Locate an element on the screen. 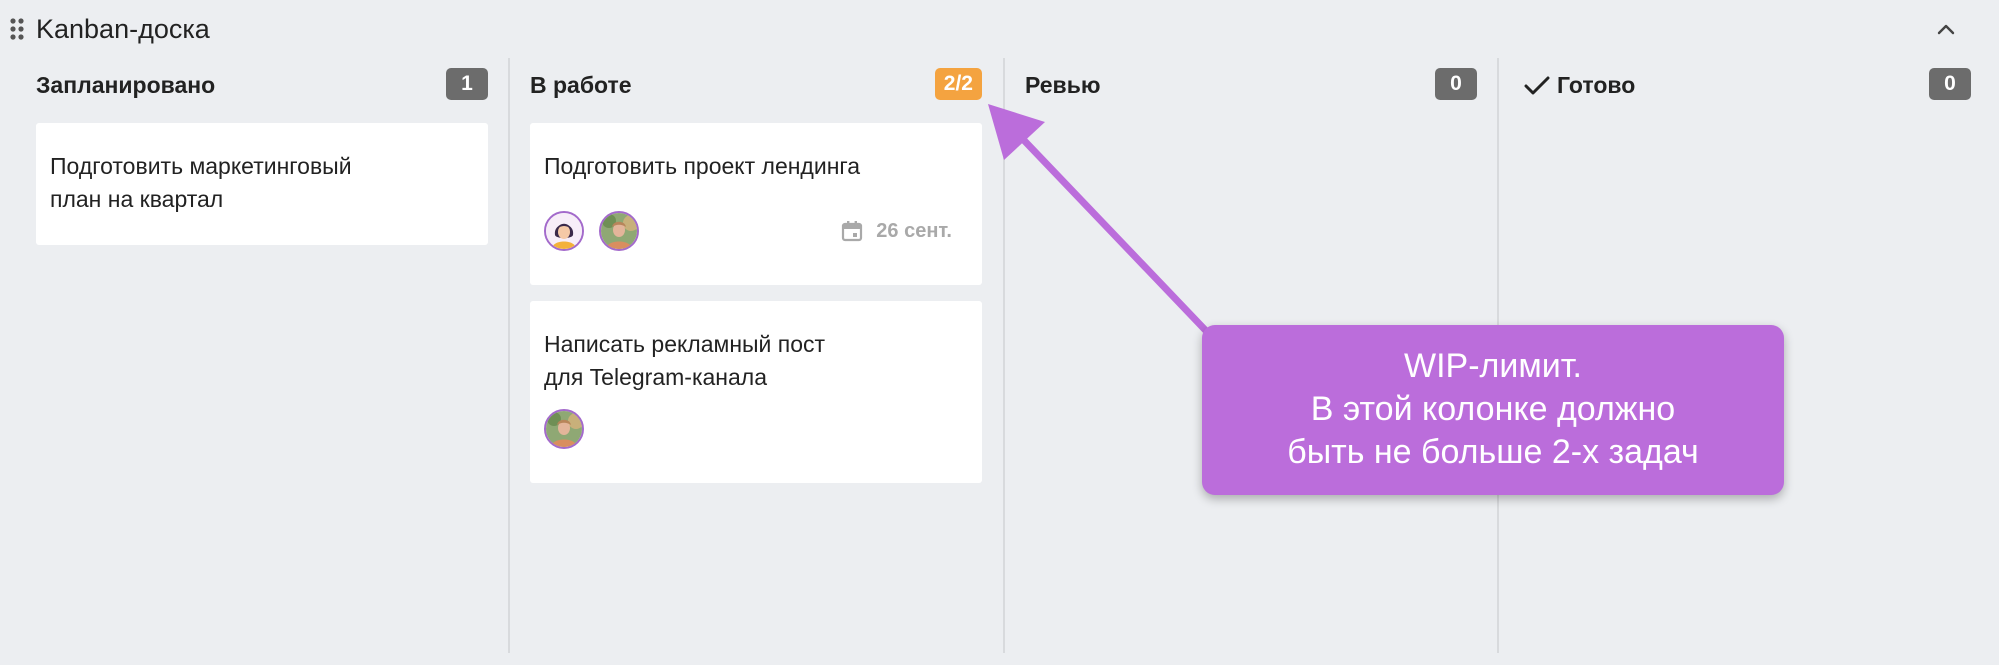 The image size is (1999, 665). due-date-text: 26 сент. is located at coordinates (914, 231).